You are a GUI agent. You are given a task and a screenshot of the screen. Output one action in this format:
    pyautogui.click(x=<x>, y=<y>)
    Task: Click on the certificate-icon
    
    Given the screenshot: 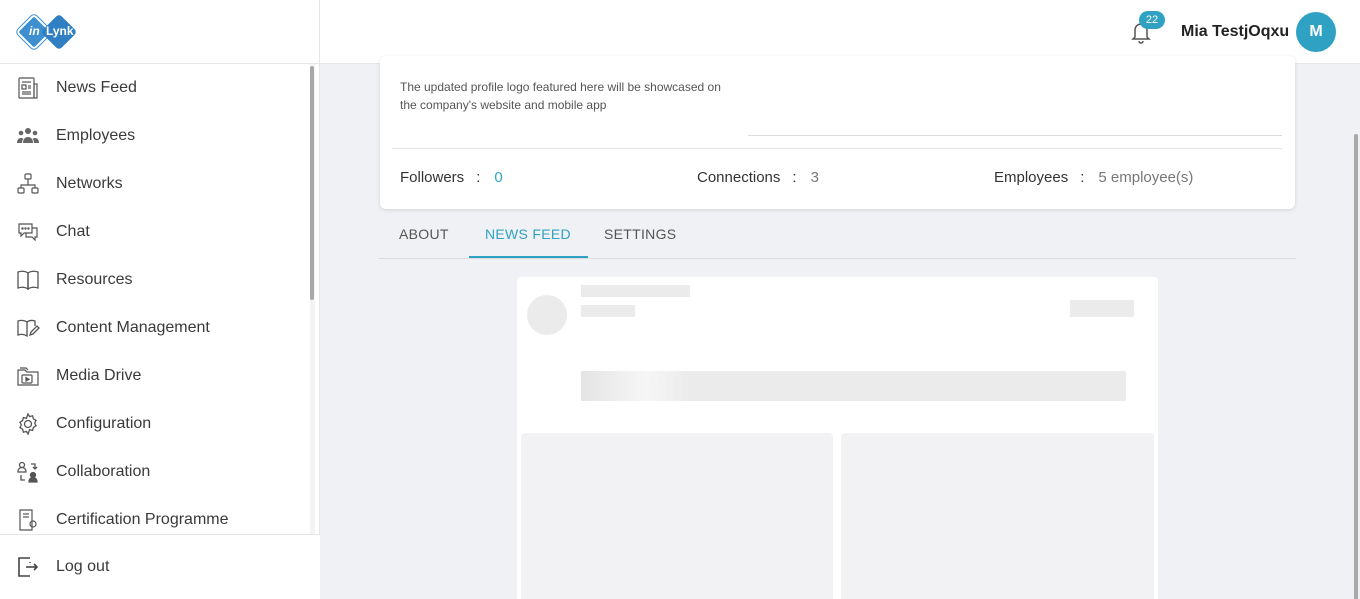 What is the action you would take?
    pyautogui.click(x=28, y=520)
    